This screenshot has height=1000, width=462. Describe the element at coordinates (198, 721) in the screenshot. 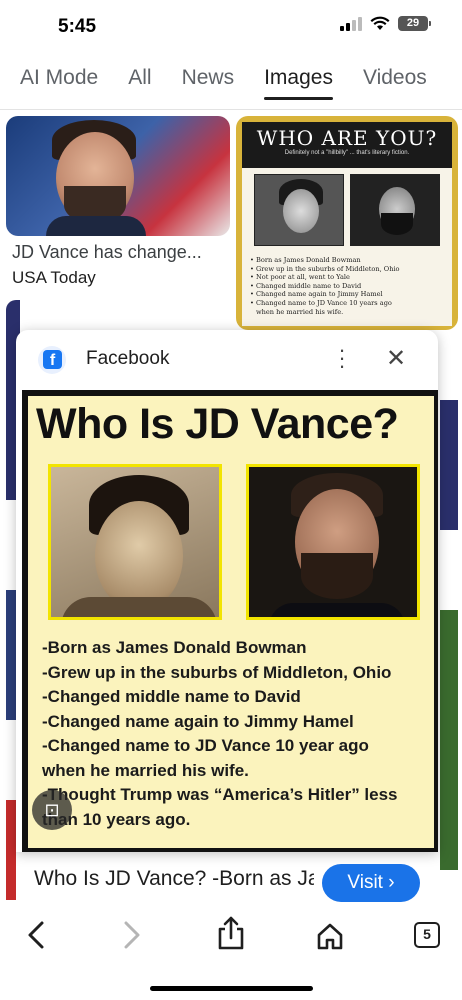

I see `fact-line-4: -Changed name again to Jimmy Hamel` at that location.